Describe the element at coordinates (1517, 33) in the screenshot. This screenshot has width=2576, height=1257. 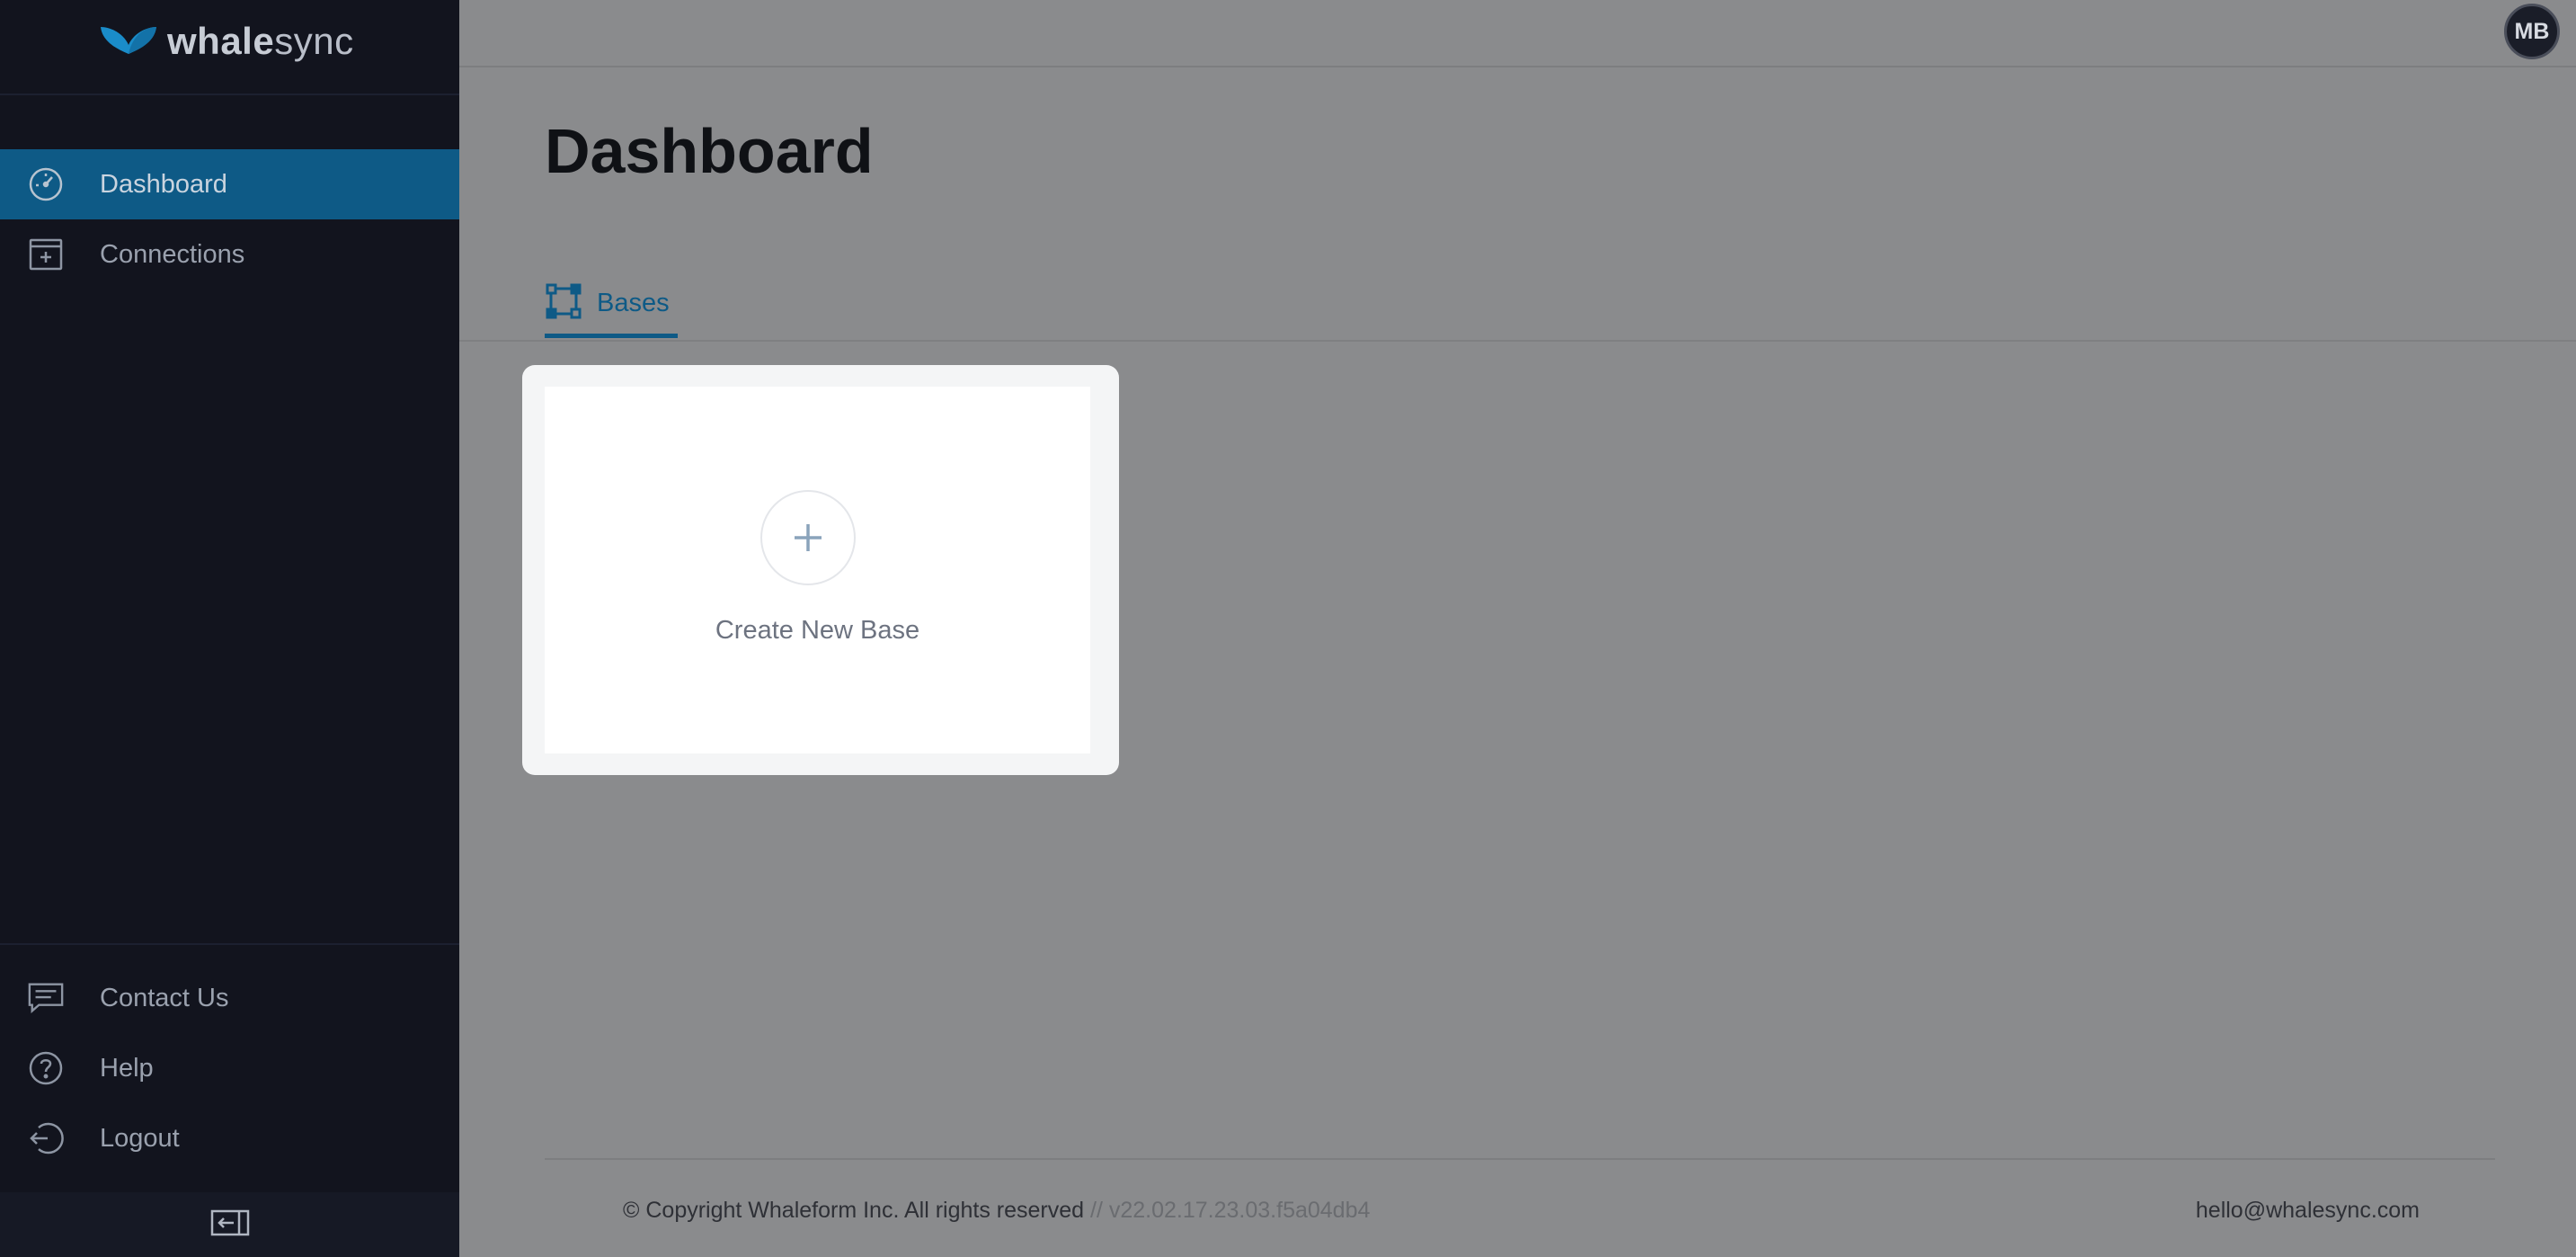
I see `top-bar: MB` at that location.